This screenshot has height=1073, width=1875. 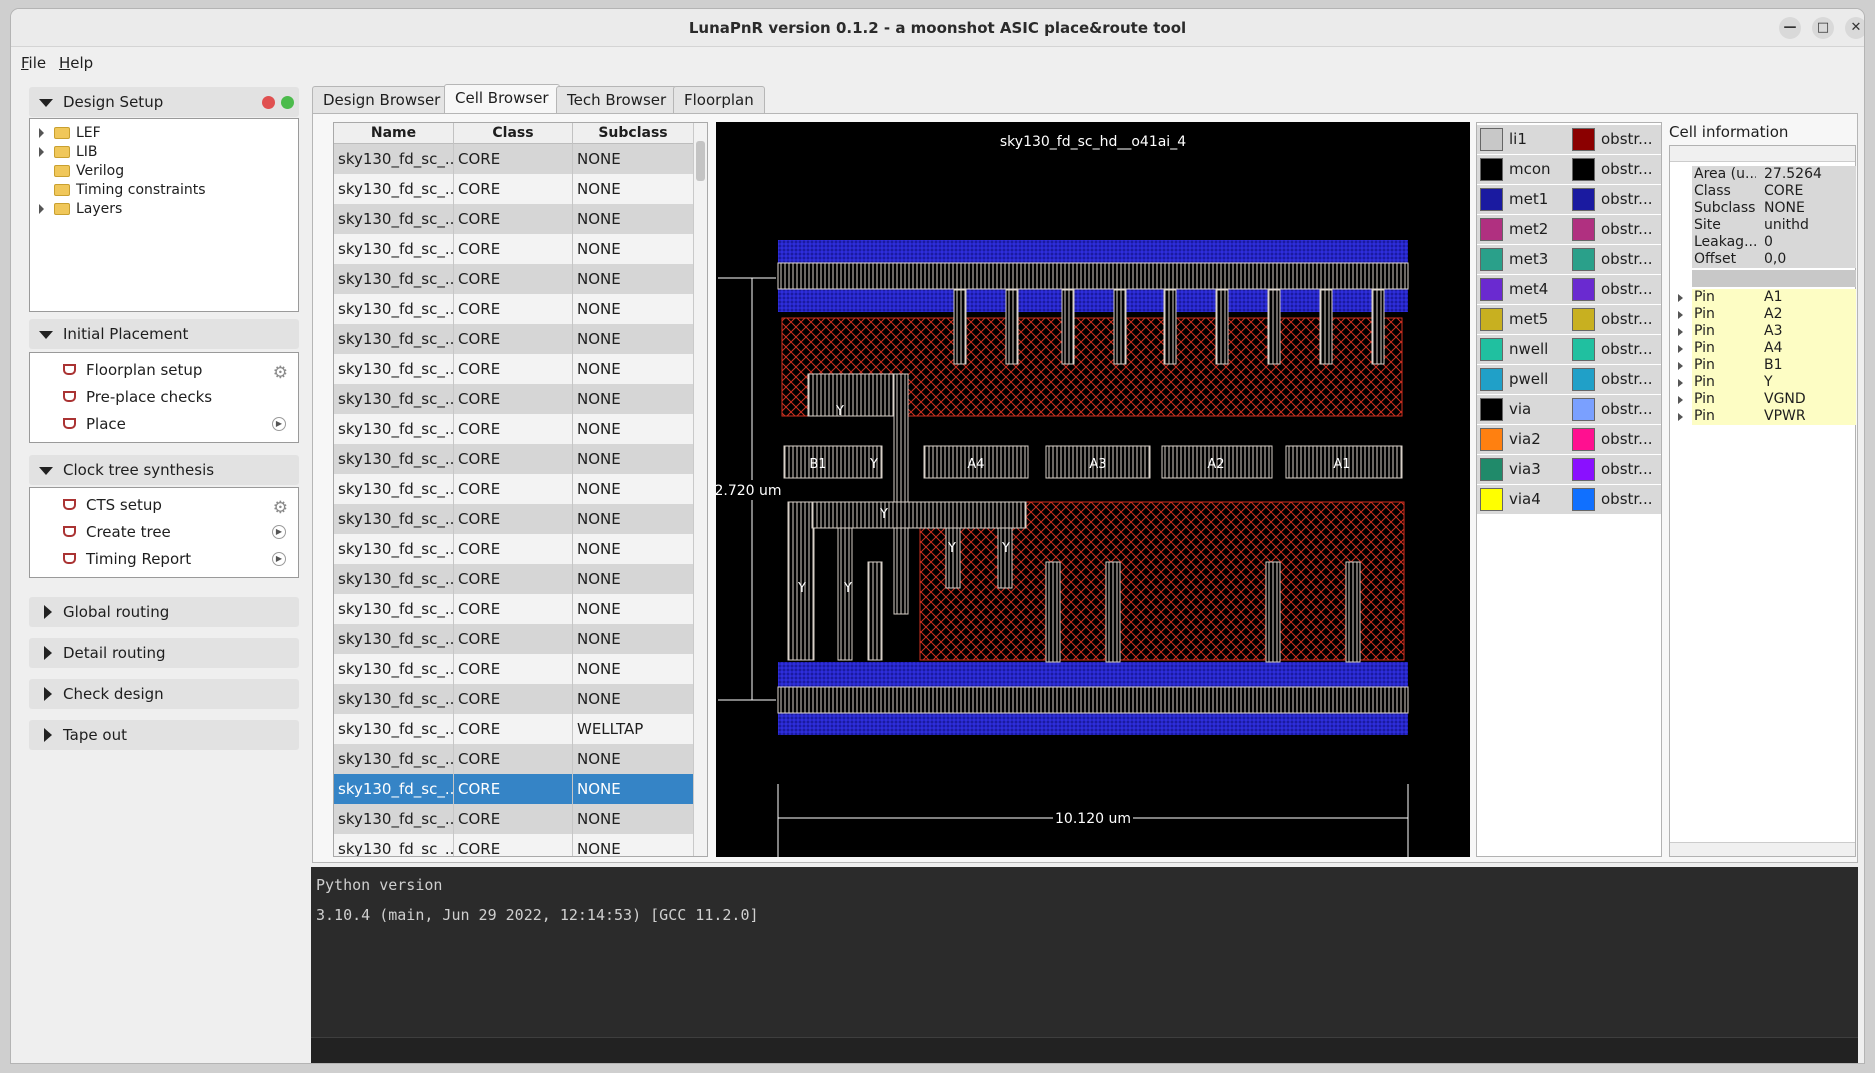 I want to click on cts-header: Clock tree synthesis, so click(x=164, y=470).